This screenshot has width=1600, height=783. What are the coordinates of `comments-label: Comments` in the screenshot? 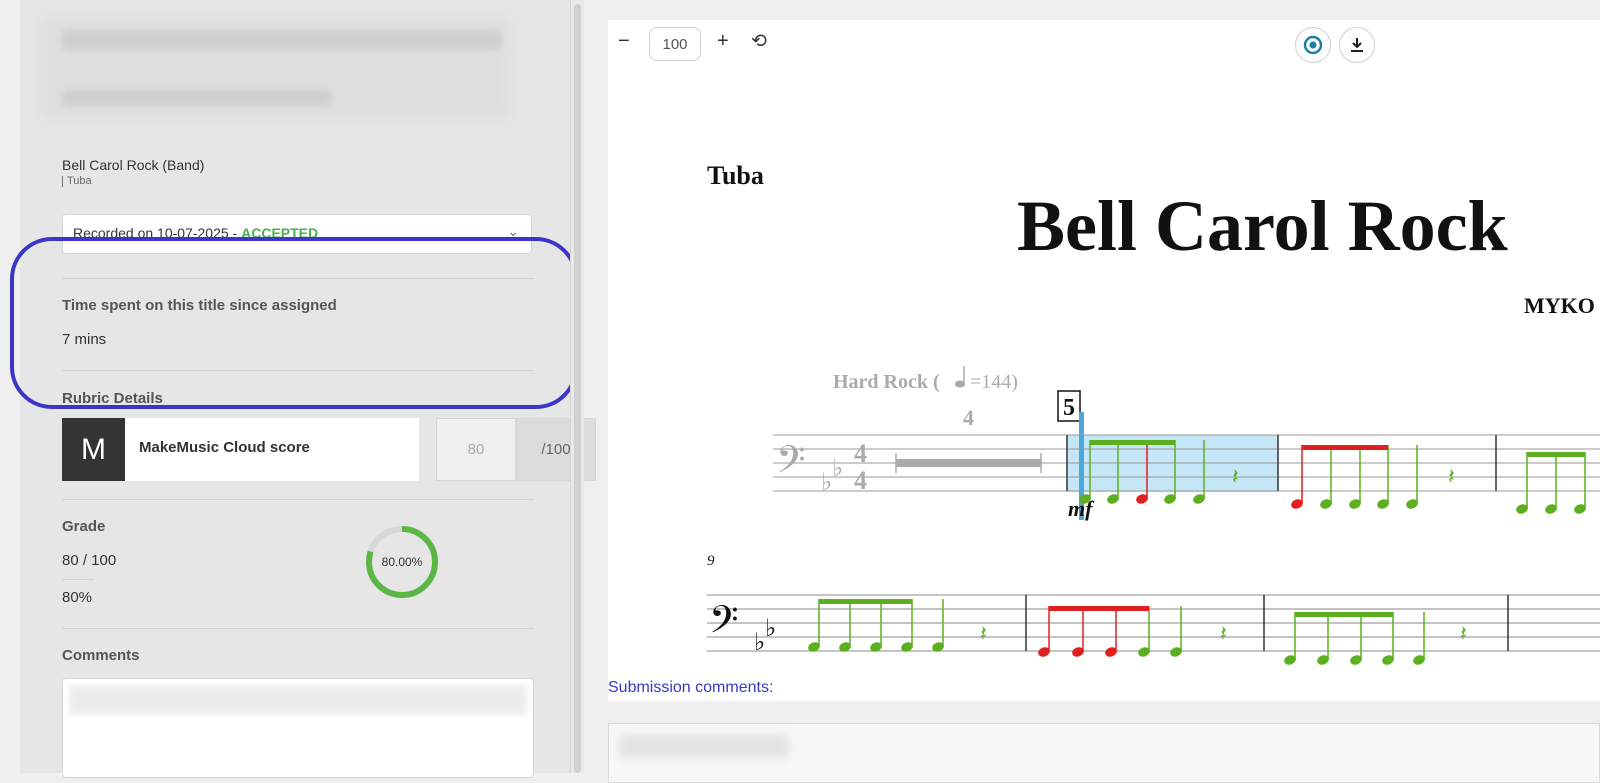 It's located at (101, 655).